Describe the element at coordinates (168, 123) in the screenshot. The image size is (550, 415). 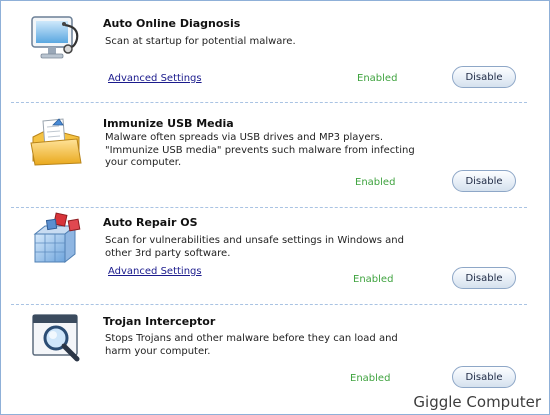
I see `feature-title: Immunize USB Media` at that location.